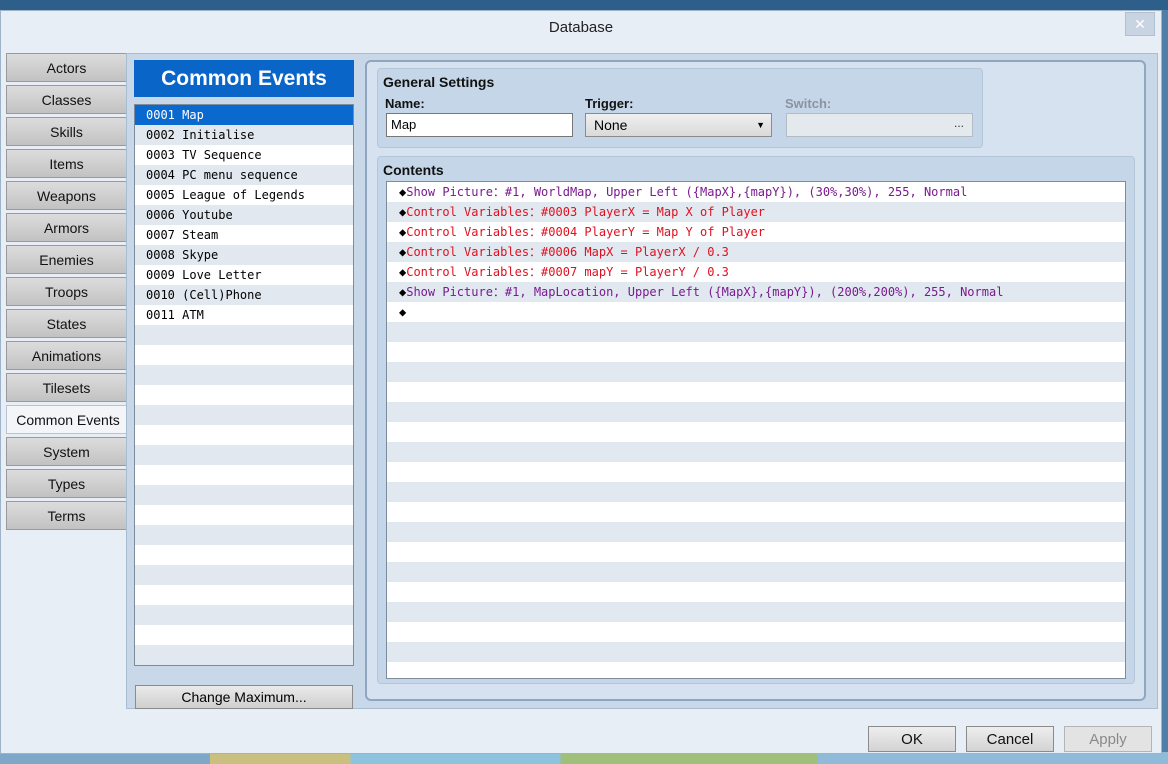 The width and height of the screenshot is (1168, 764). What do you see at coordinates (609, 103) in the screenshot?
I see `trigger-label: Trigger:` at bounding box center [609, 103].